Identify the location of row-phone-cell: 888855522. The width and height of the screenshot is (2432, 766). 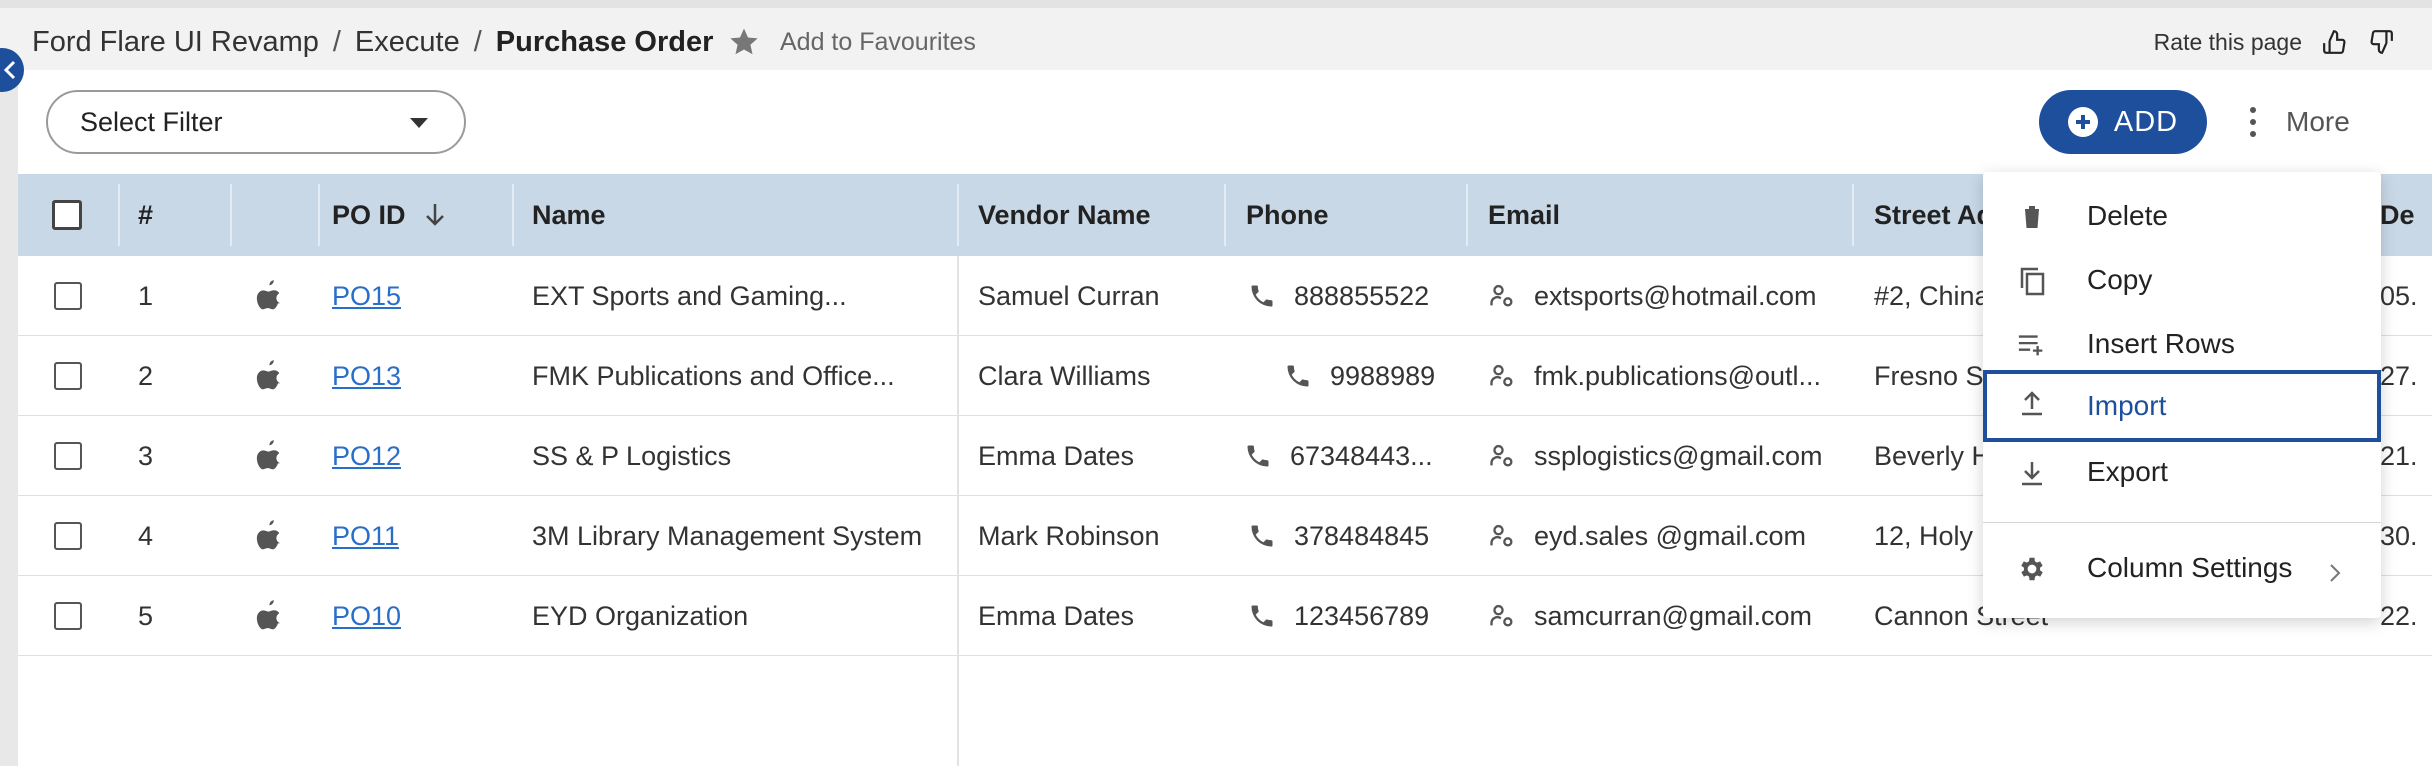
(1338, 296).